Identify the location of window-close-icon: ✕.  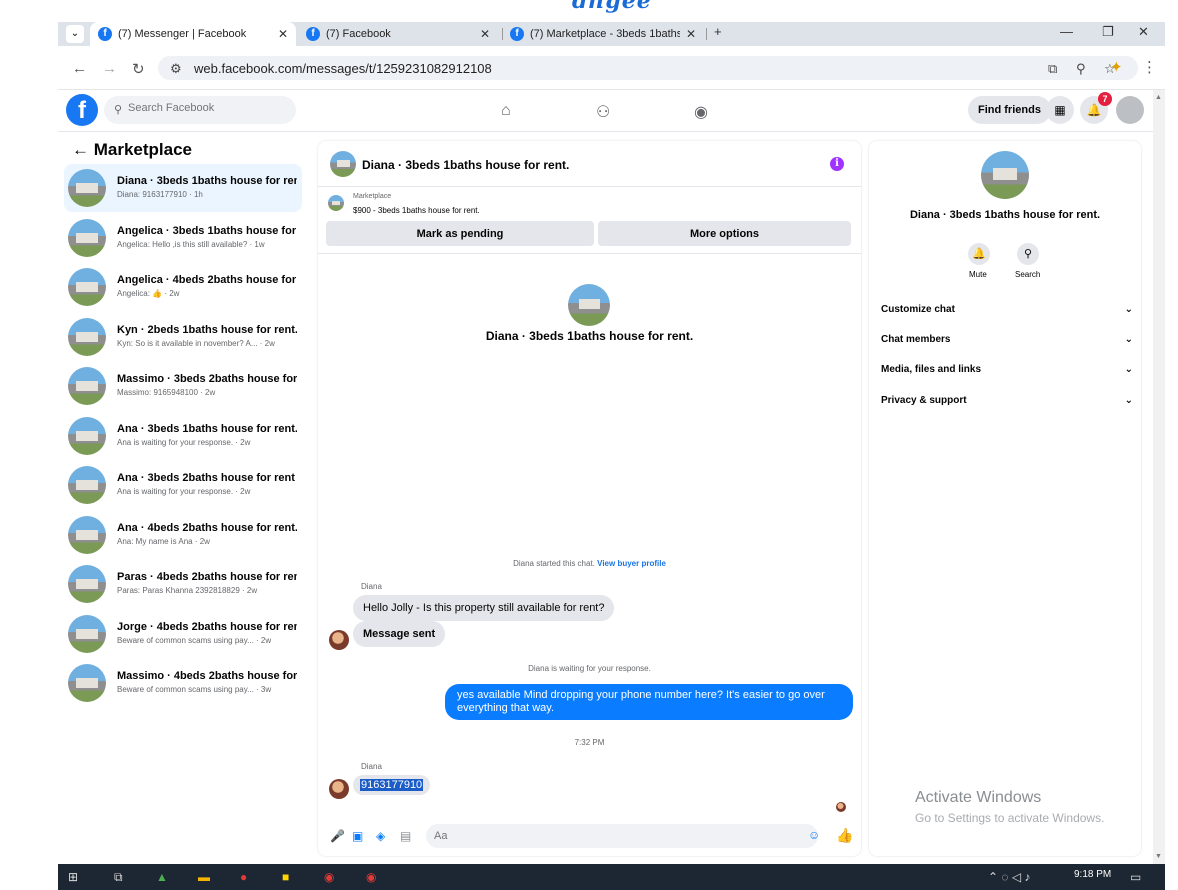
(1143, 32).